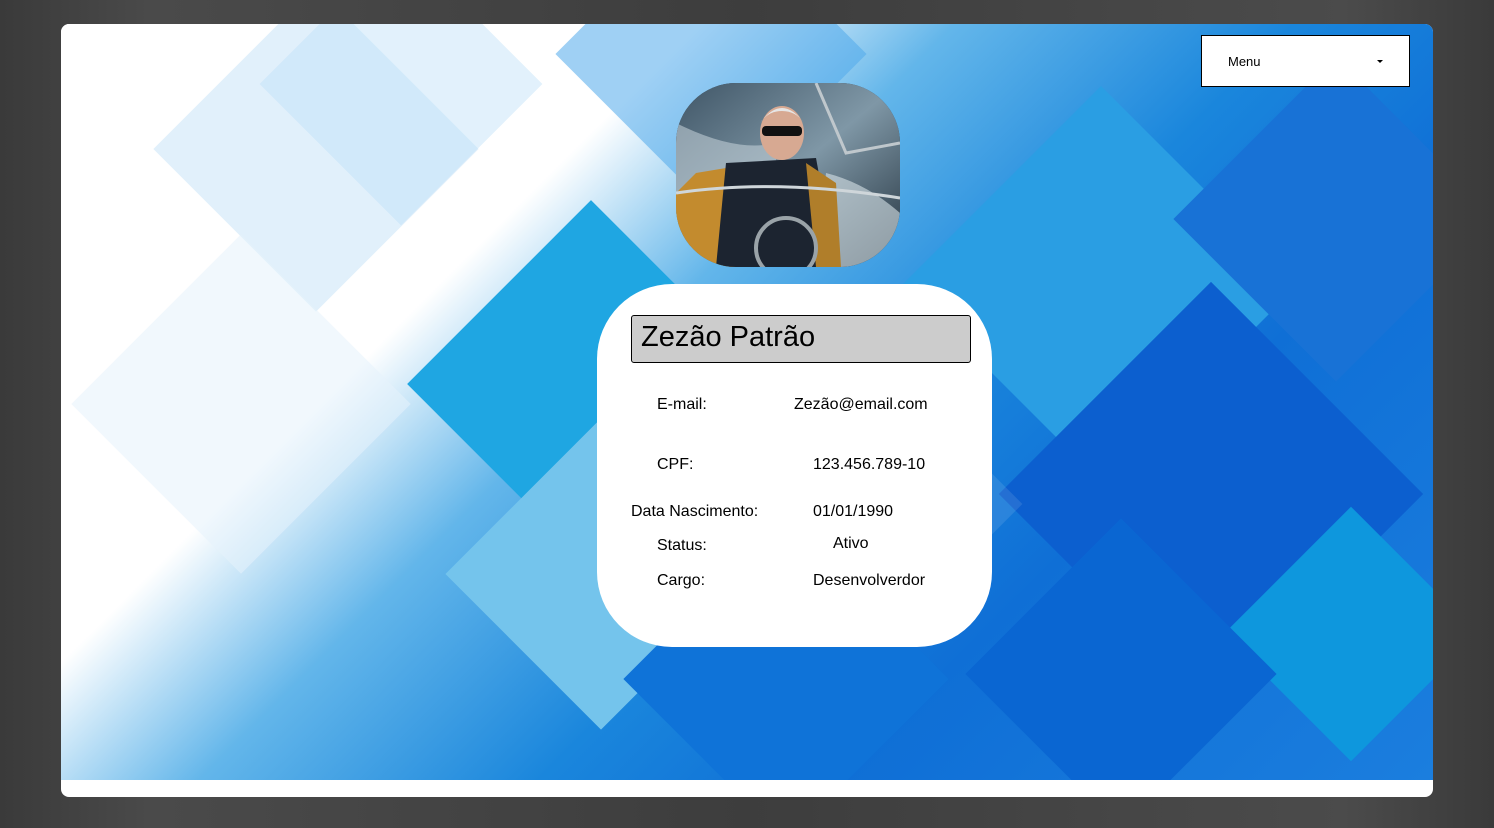 The width and height of the screenshot is (1494, 828). I want to click on birthdate-value: 01/01/1990, so click(853, 511).